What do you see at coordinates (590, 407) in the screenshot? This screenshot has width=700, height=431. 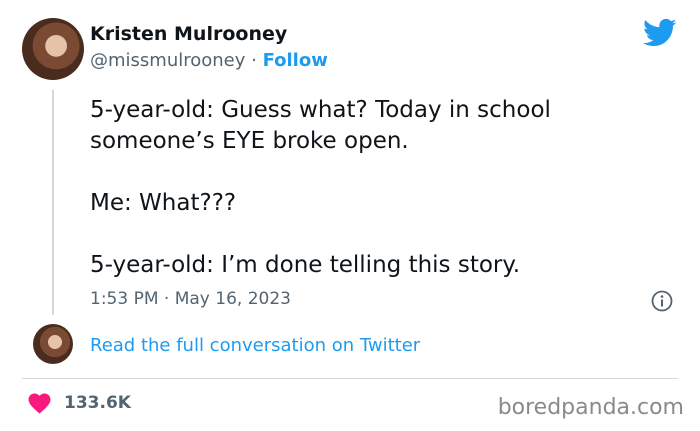 I see `watermark: boredpanda.com` at bounding box center [590, 407].